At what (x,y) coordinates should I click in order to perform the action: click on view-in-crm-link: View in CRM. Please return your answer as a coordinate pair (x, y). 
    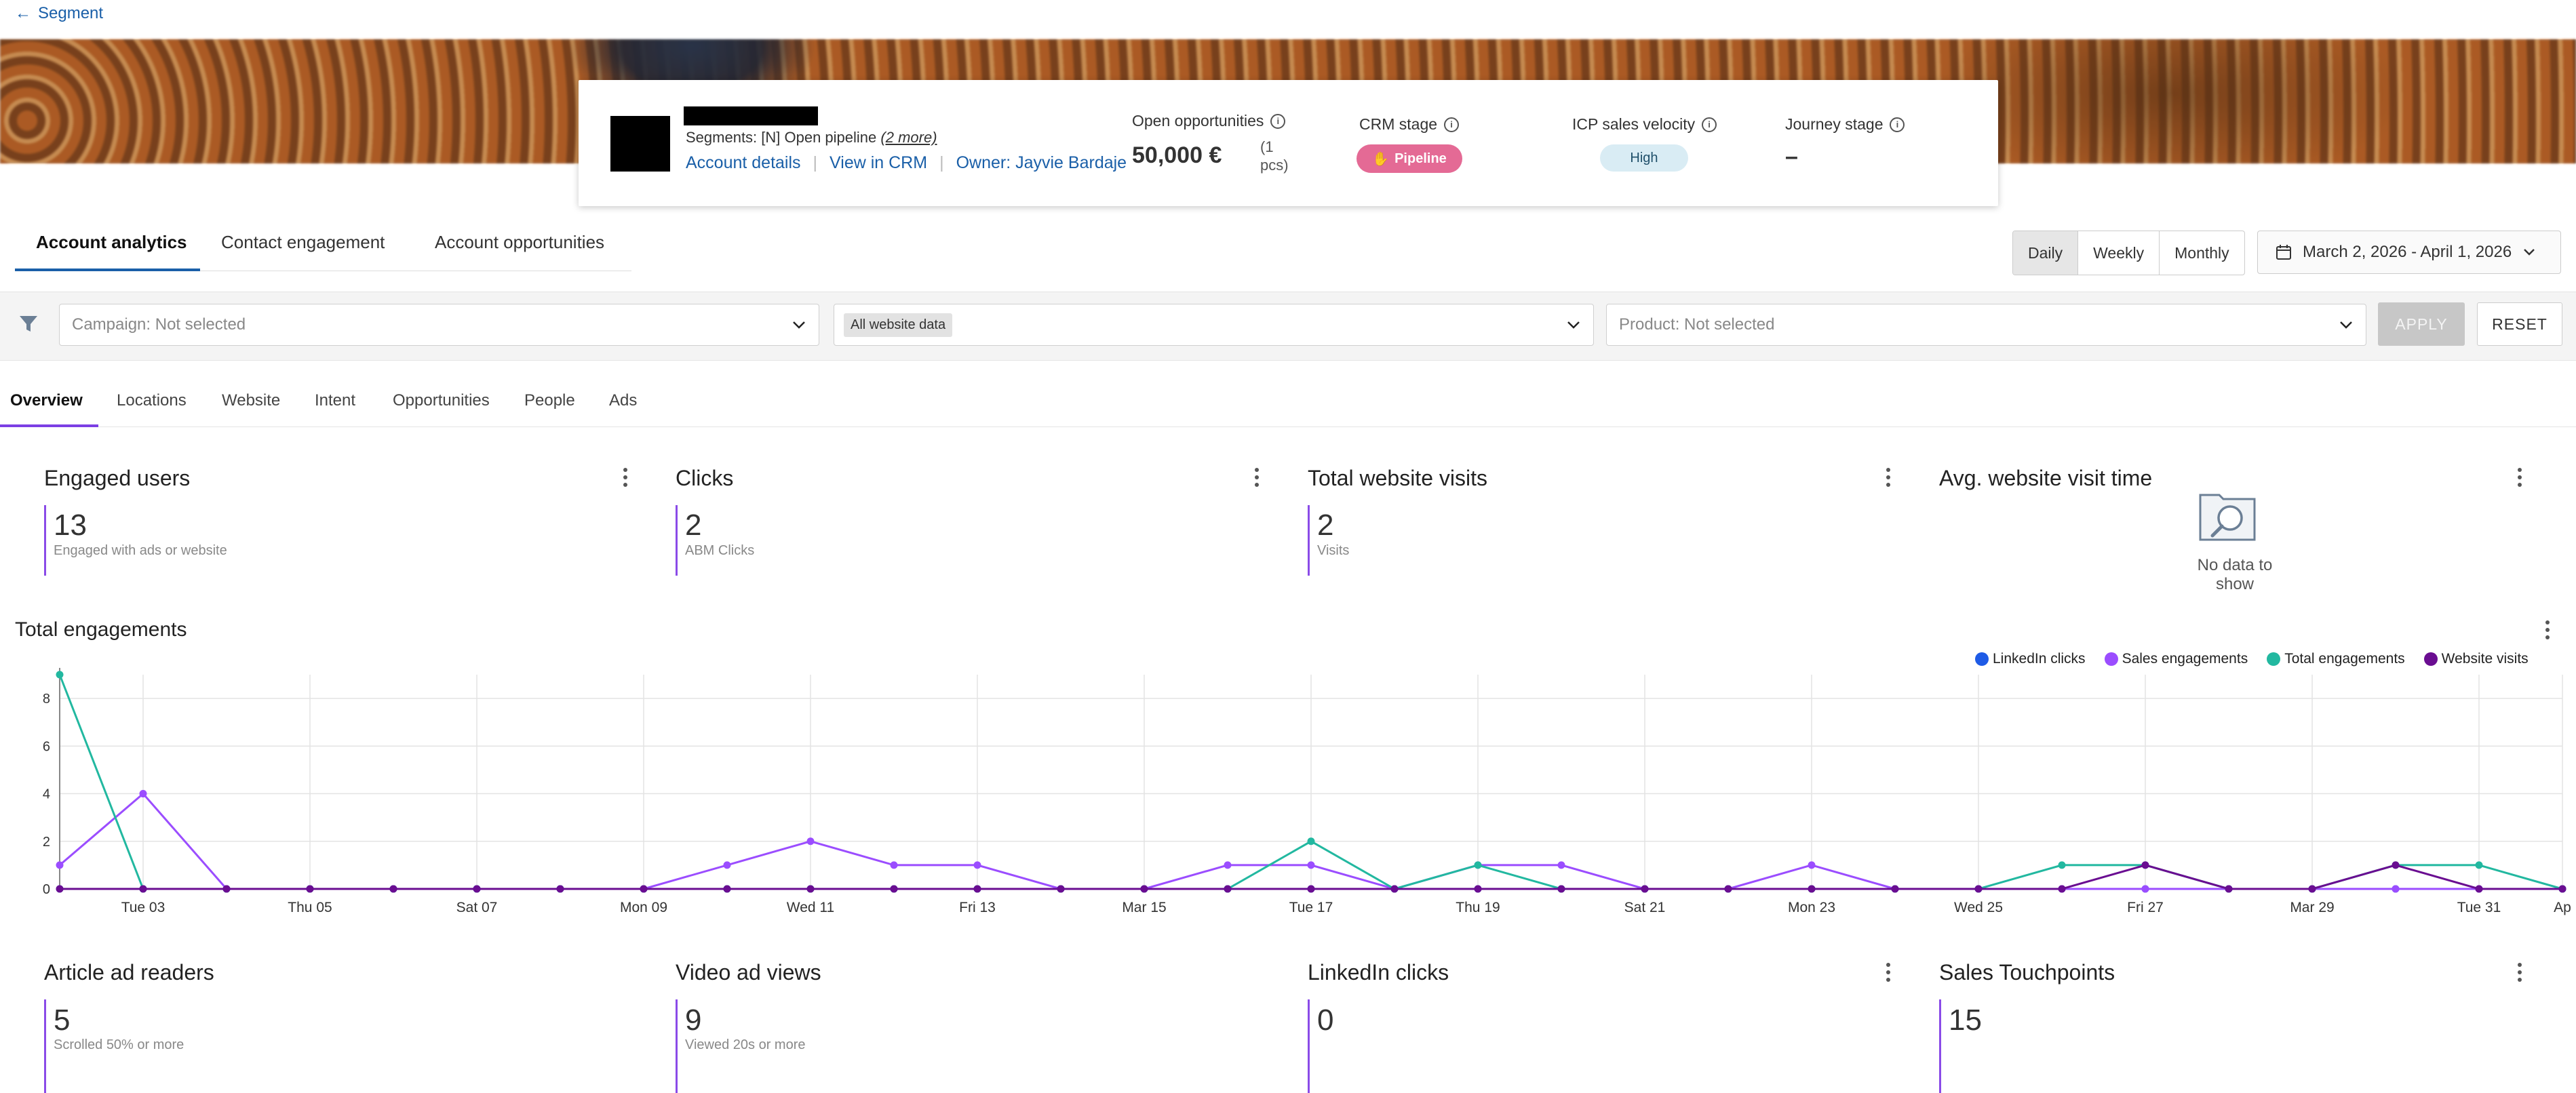
    Looking at the image, I should click on (878, 163).